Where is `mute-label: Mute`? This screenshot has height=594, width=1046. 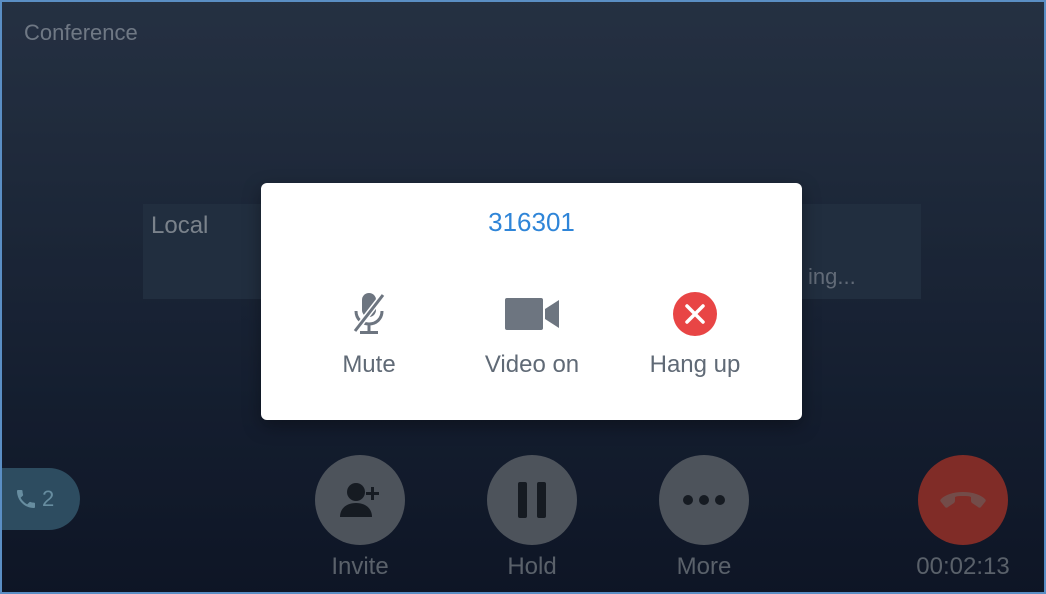
mute-label: Mute is located at coordinates (369, 364).